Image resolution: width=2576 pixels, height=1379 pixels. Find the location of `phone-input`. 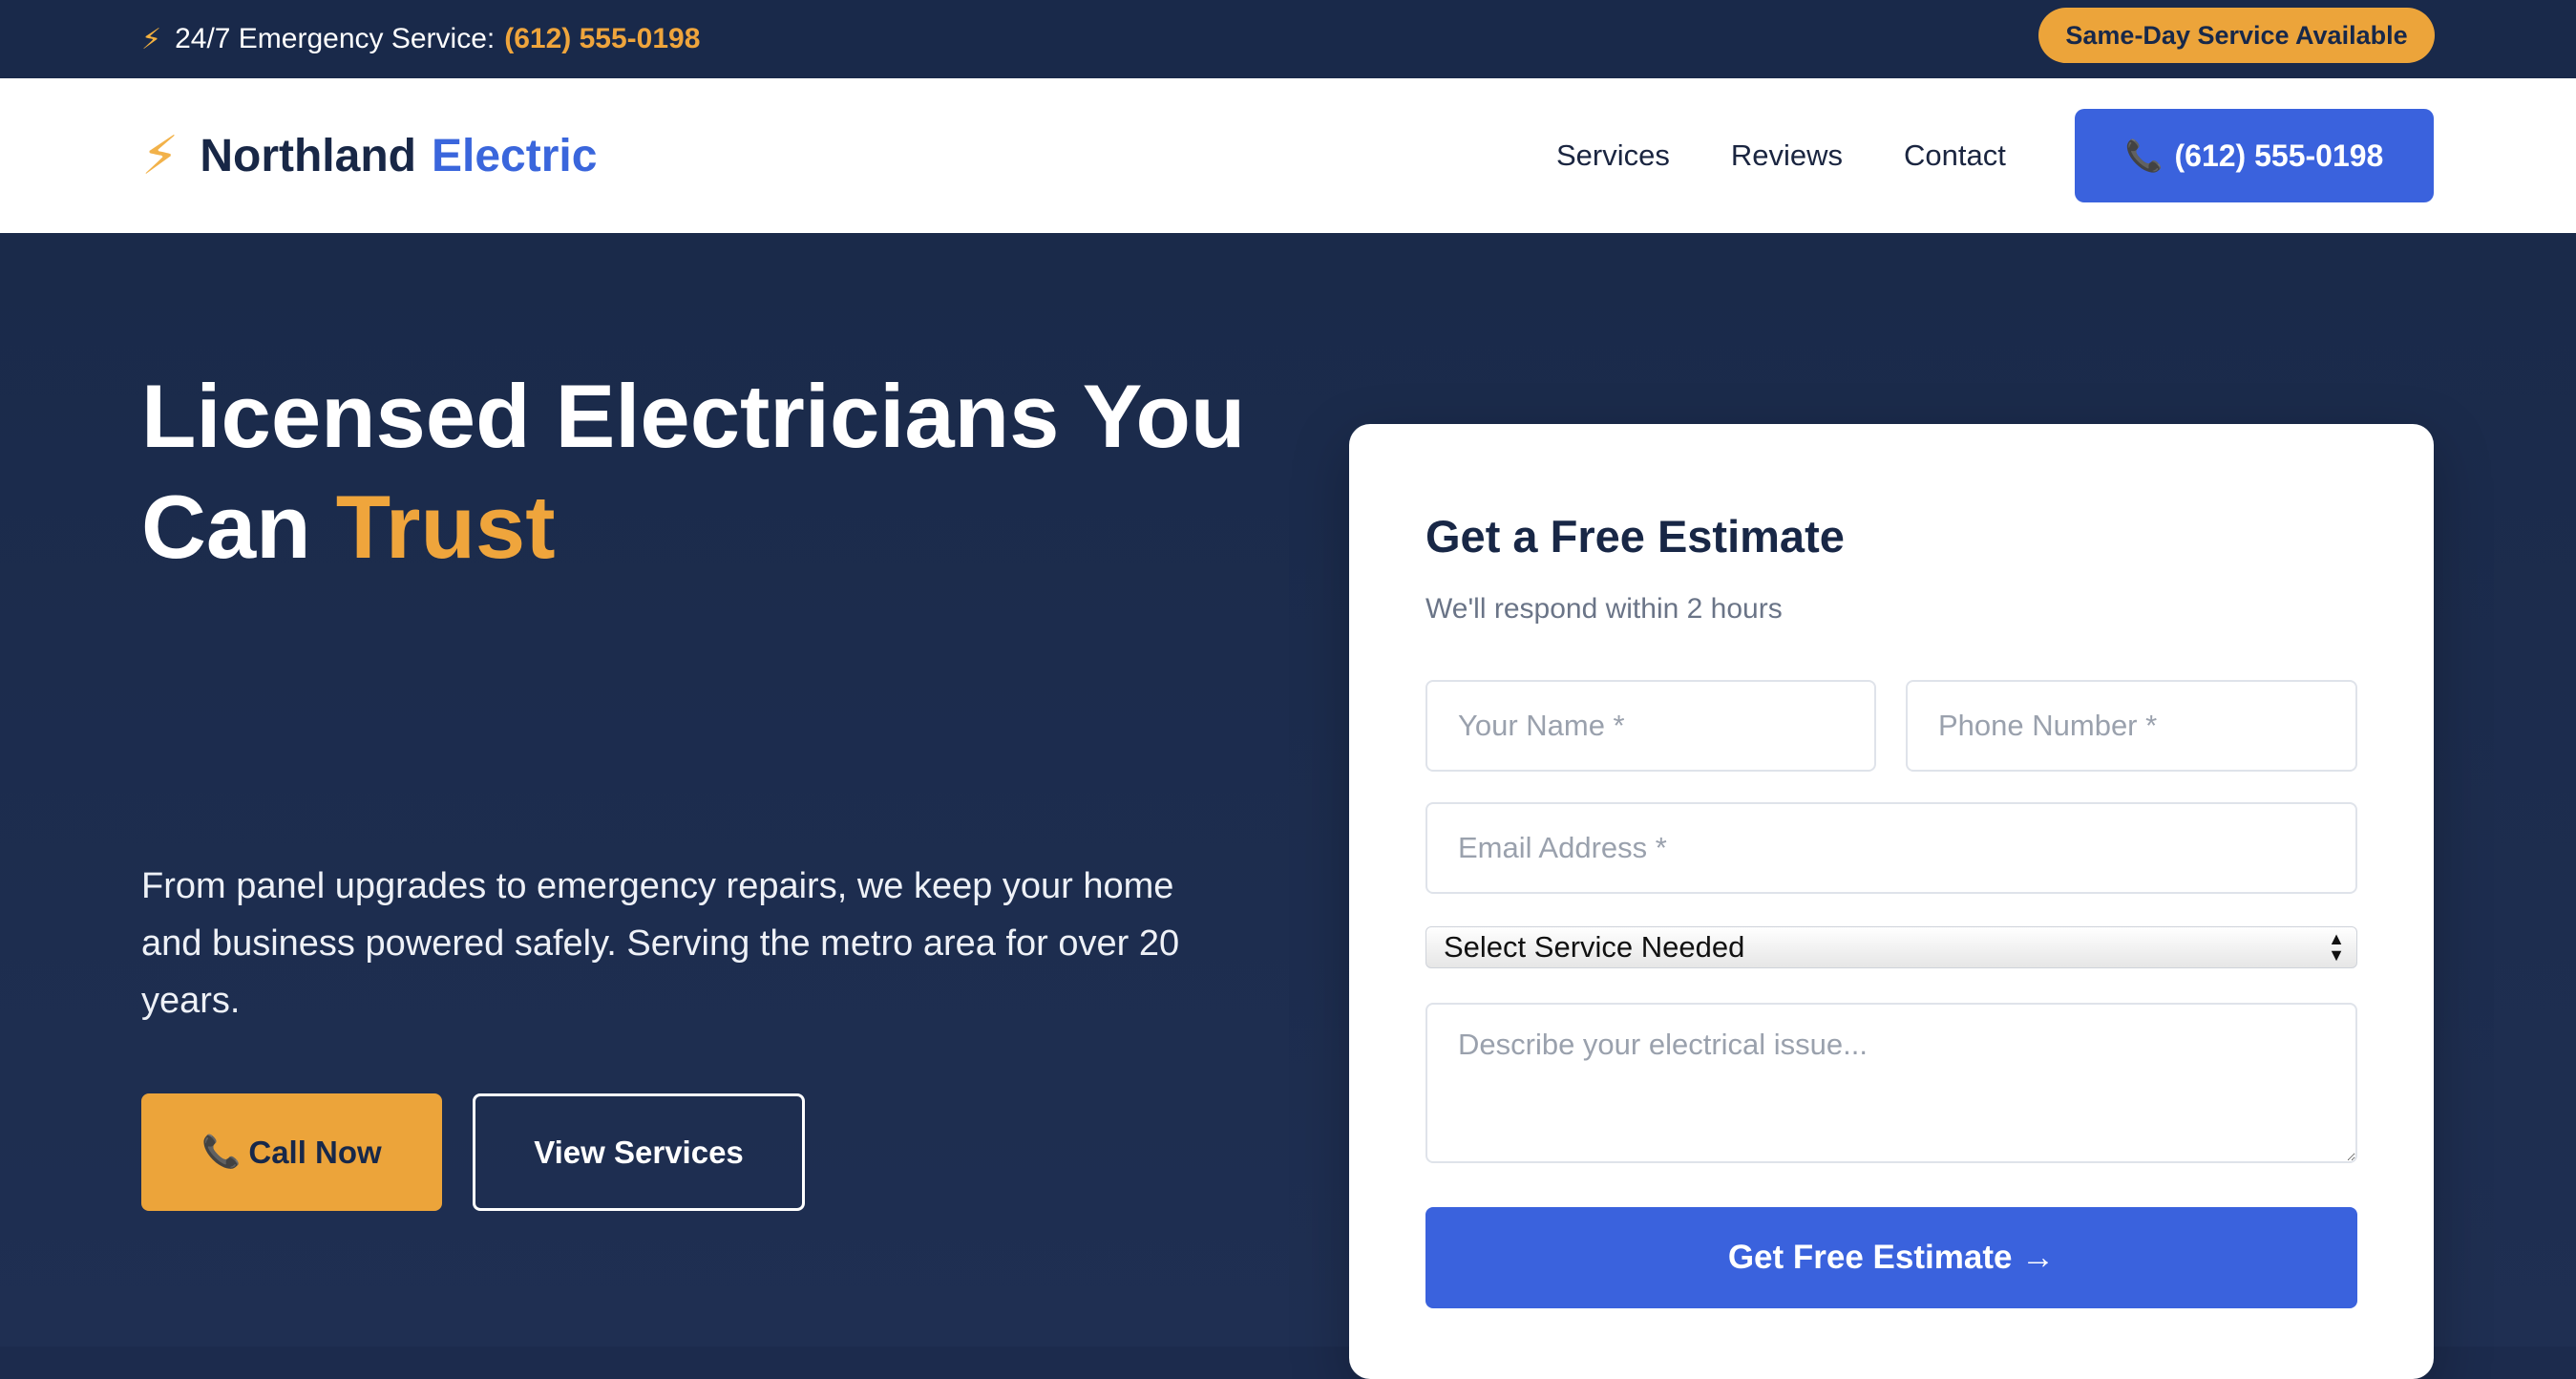

phone-input is located at coordinates (2131, 726).